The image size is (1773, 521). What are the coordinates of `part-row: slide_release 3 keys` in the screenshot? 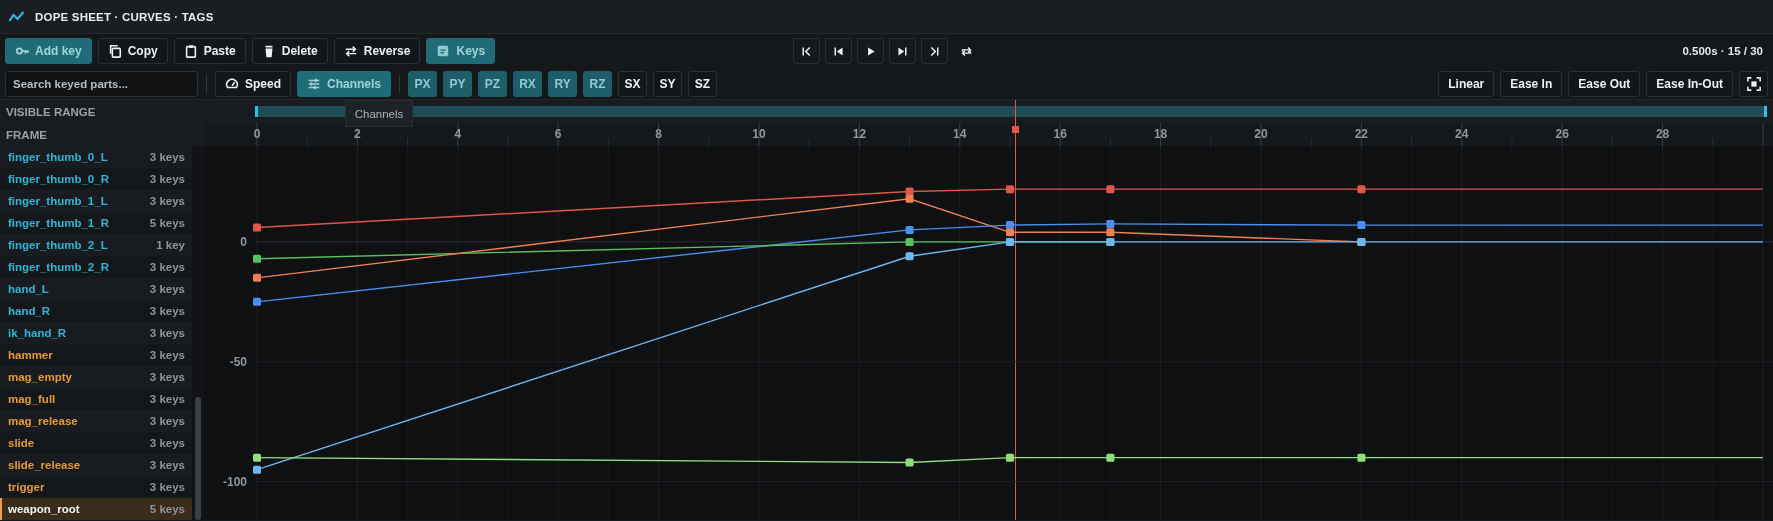 It's located at (96, 465).